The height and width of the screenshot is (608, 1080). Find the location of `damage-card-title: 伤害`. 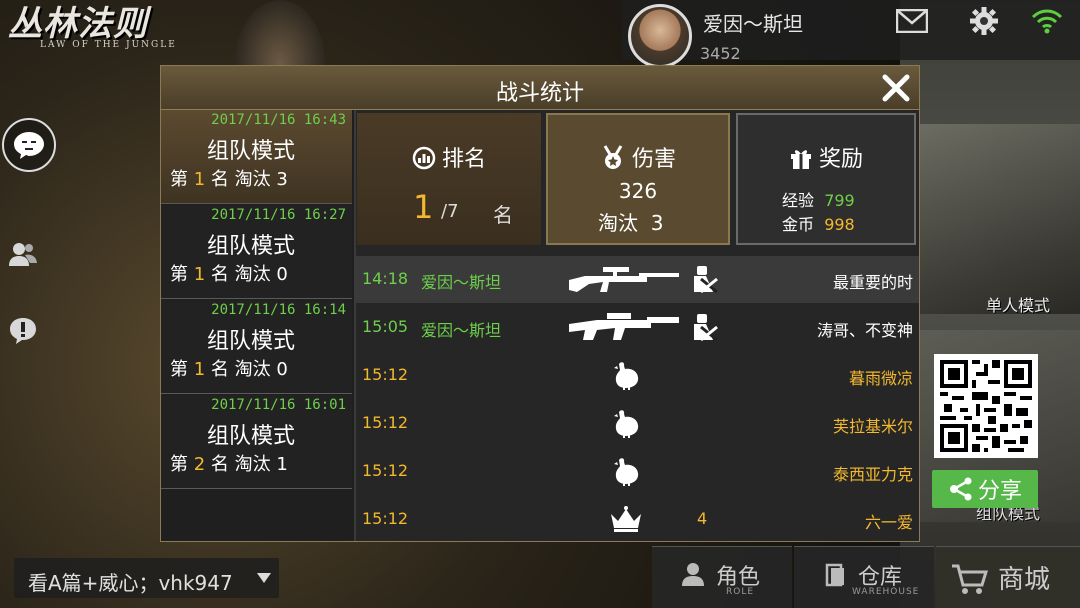

damage-card-title: 伤害 is located at coordinates (638, 157).